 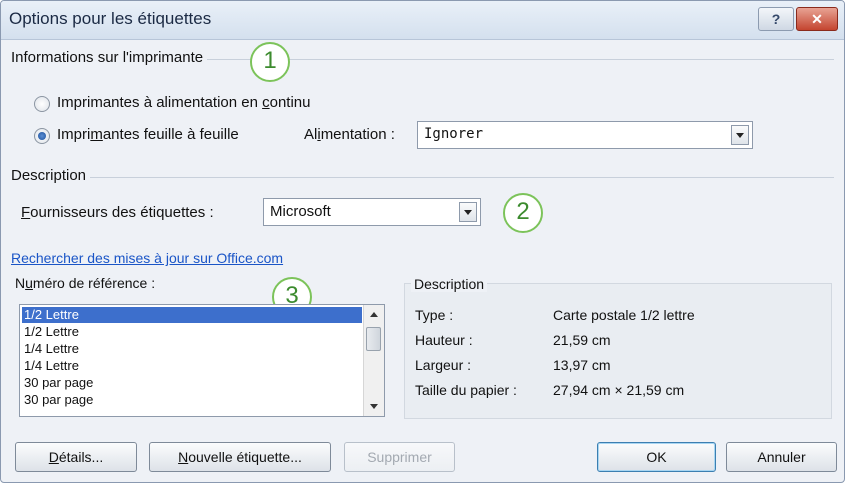 What do you see at coordinates (523, 213) in the screenshot?
I see `callout-2: 2` at bounding box center [523, 213].